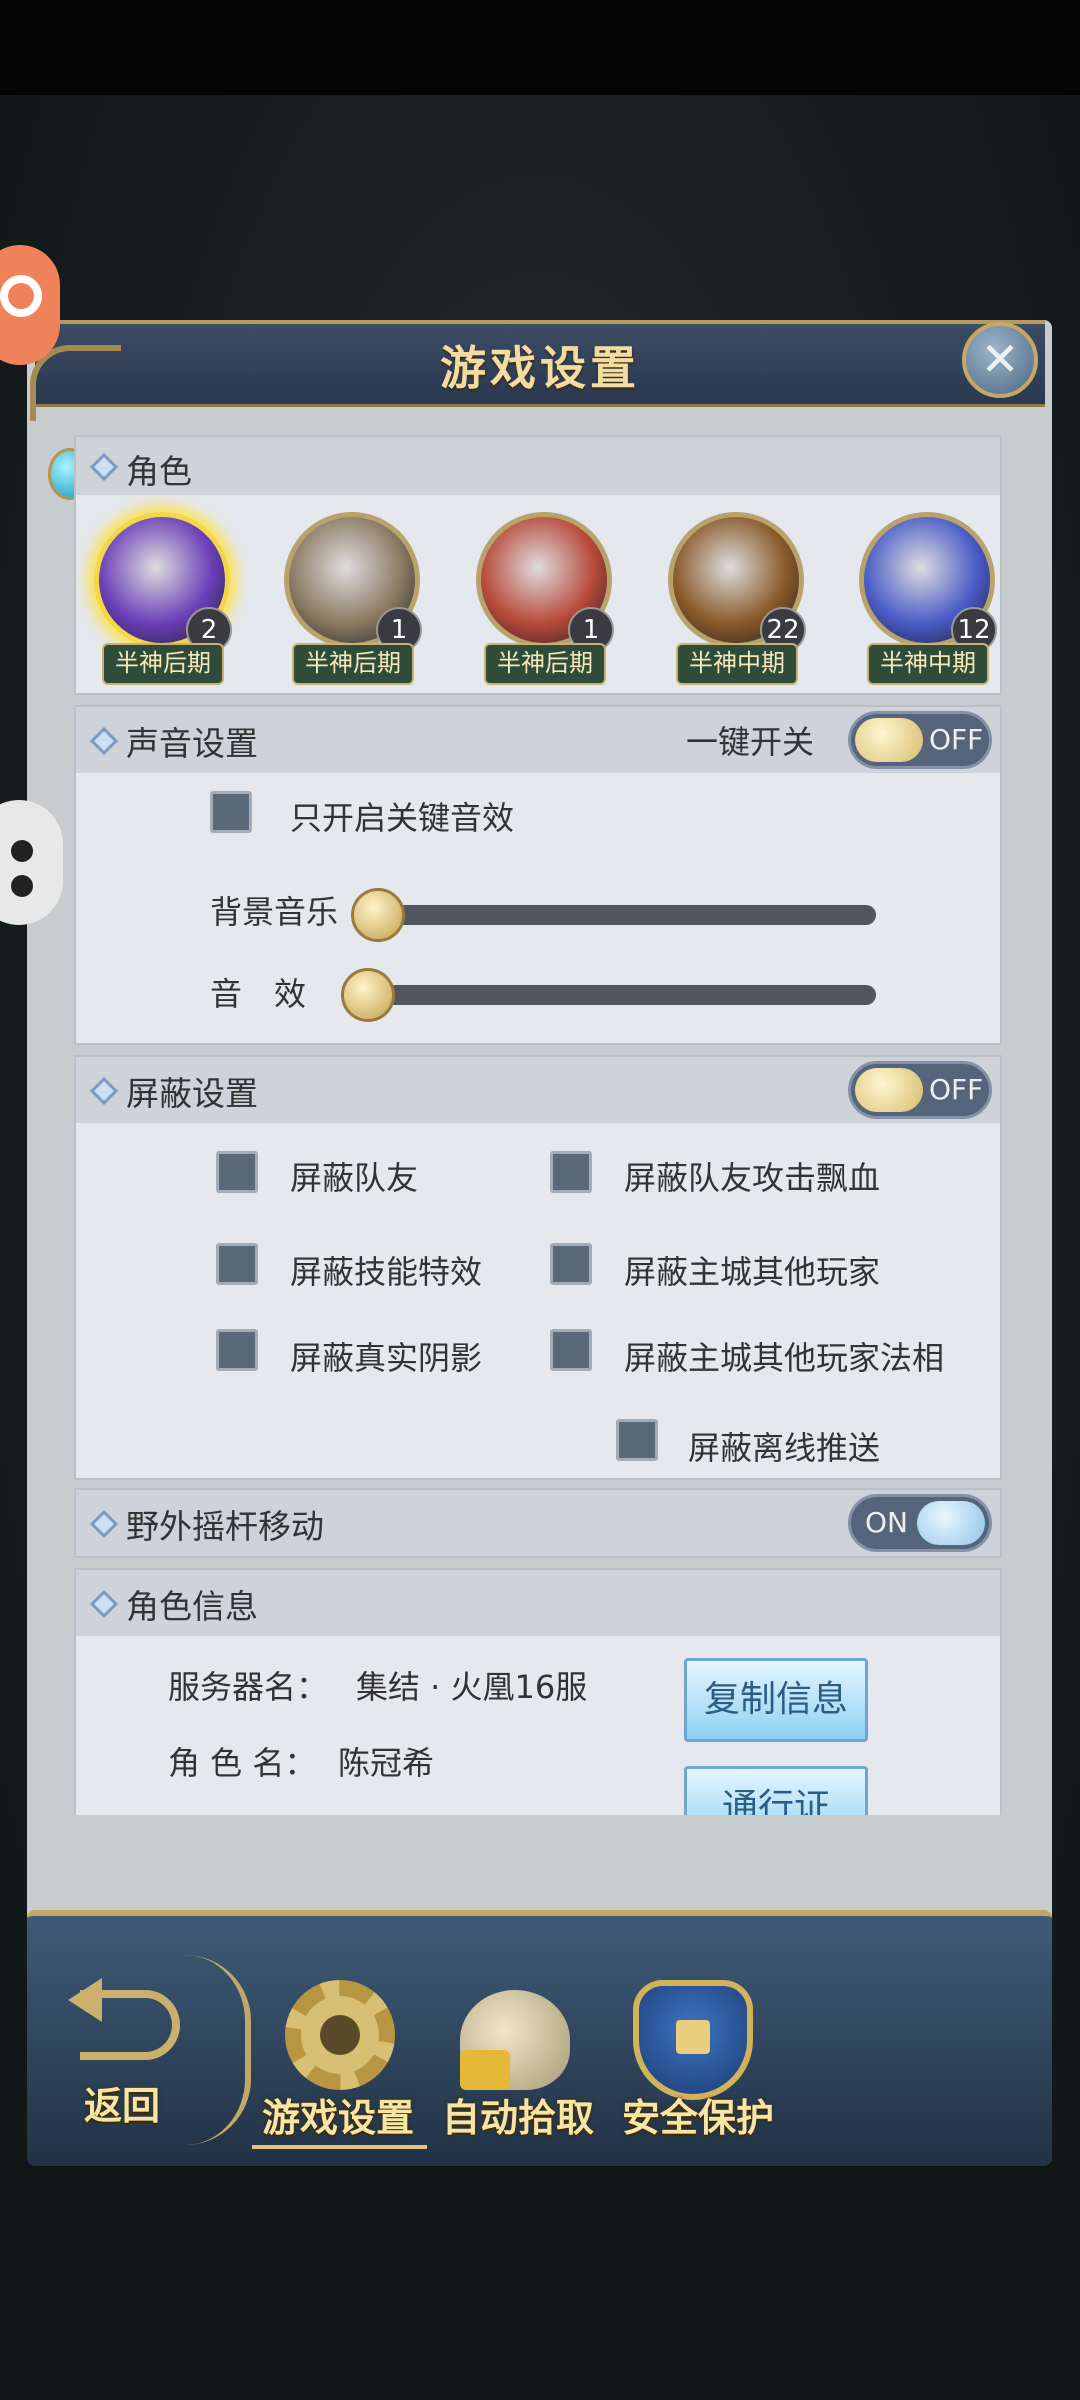 The width and height of the screenshot is (1080, 2400). What do you see at coordinates (752, 1178) in the screenshot?
I see `block-team-attack-label: 屏蔽队友攻击飘血` at bounding box center [752, 1178].